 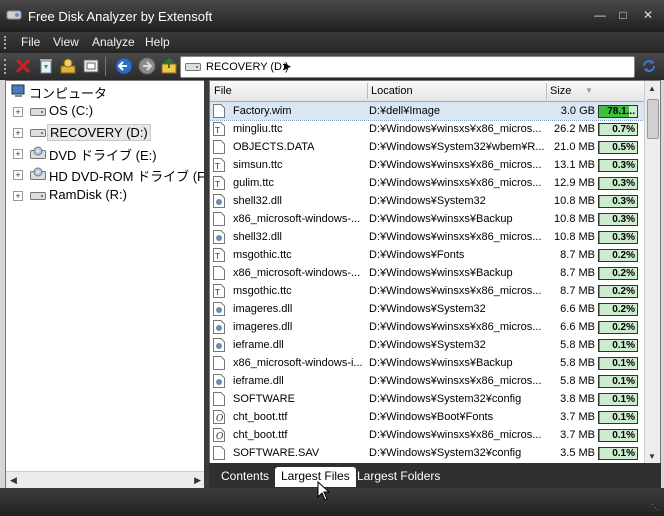 I want to click on sort-descending-icon: ▼, so click(x=589, y=90).